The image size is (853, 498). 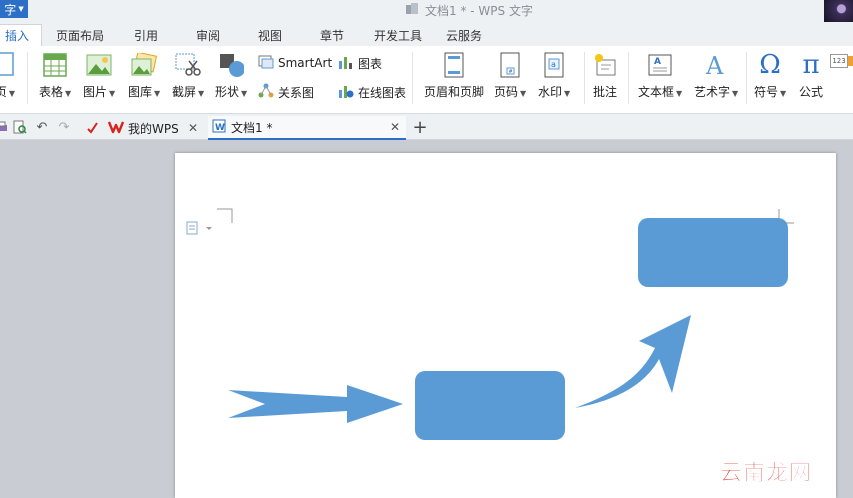 What do you see at coordinates (770, 65) in the screenshot?
I see `omega-icon: Ω` at bounding box center [770, 65].